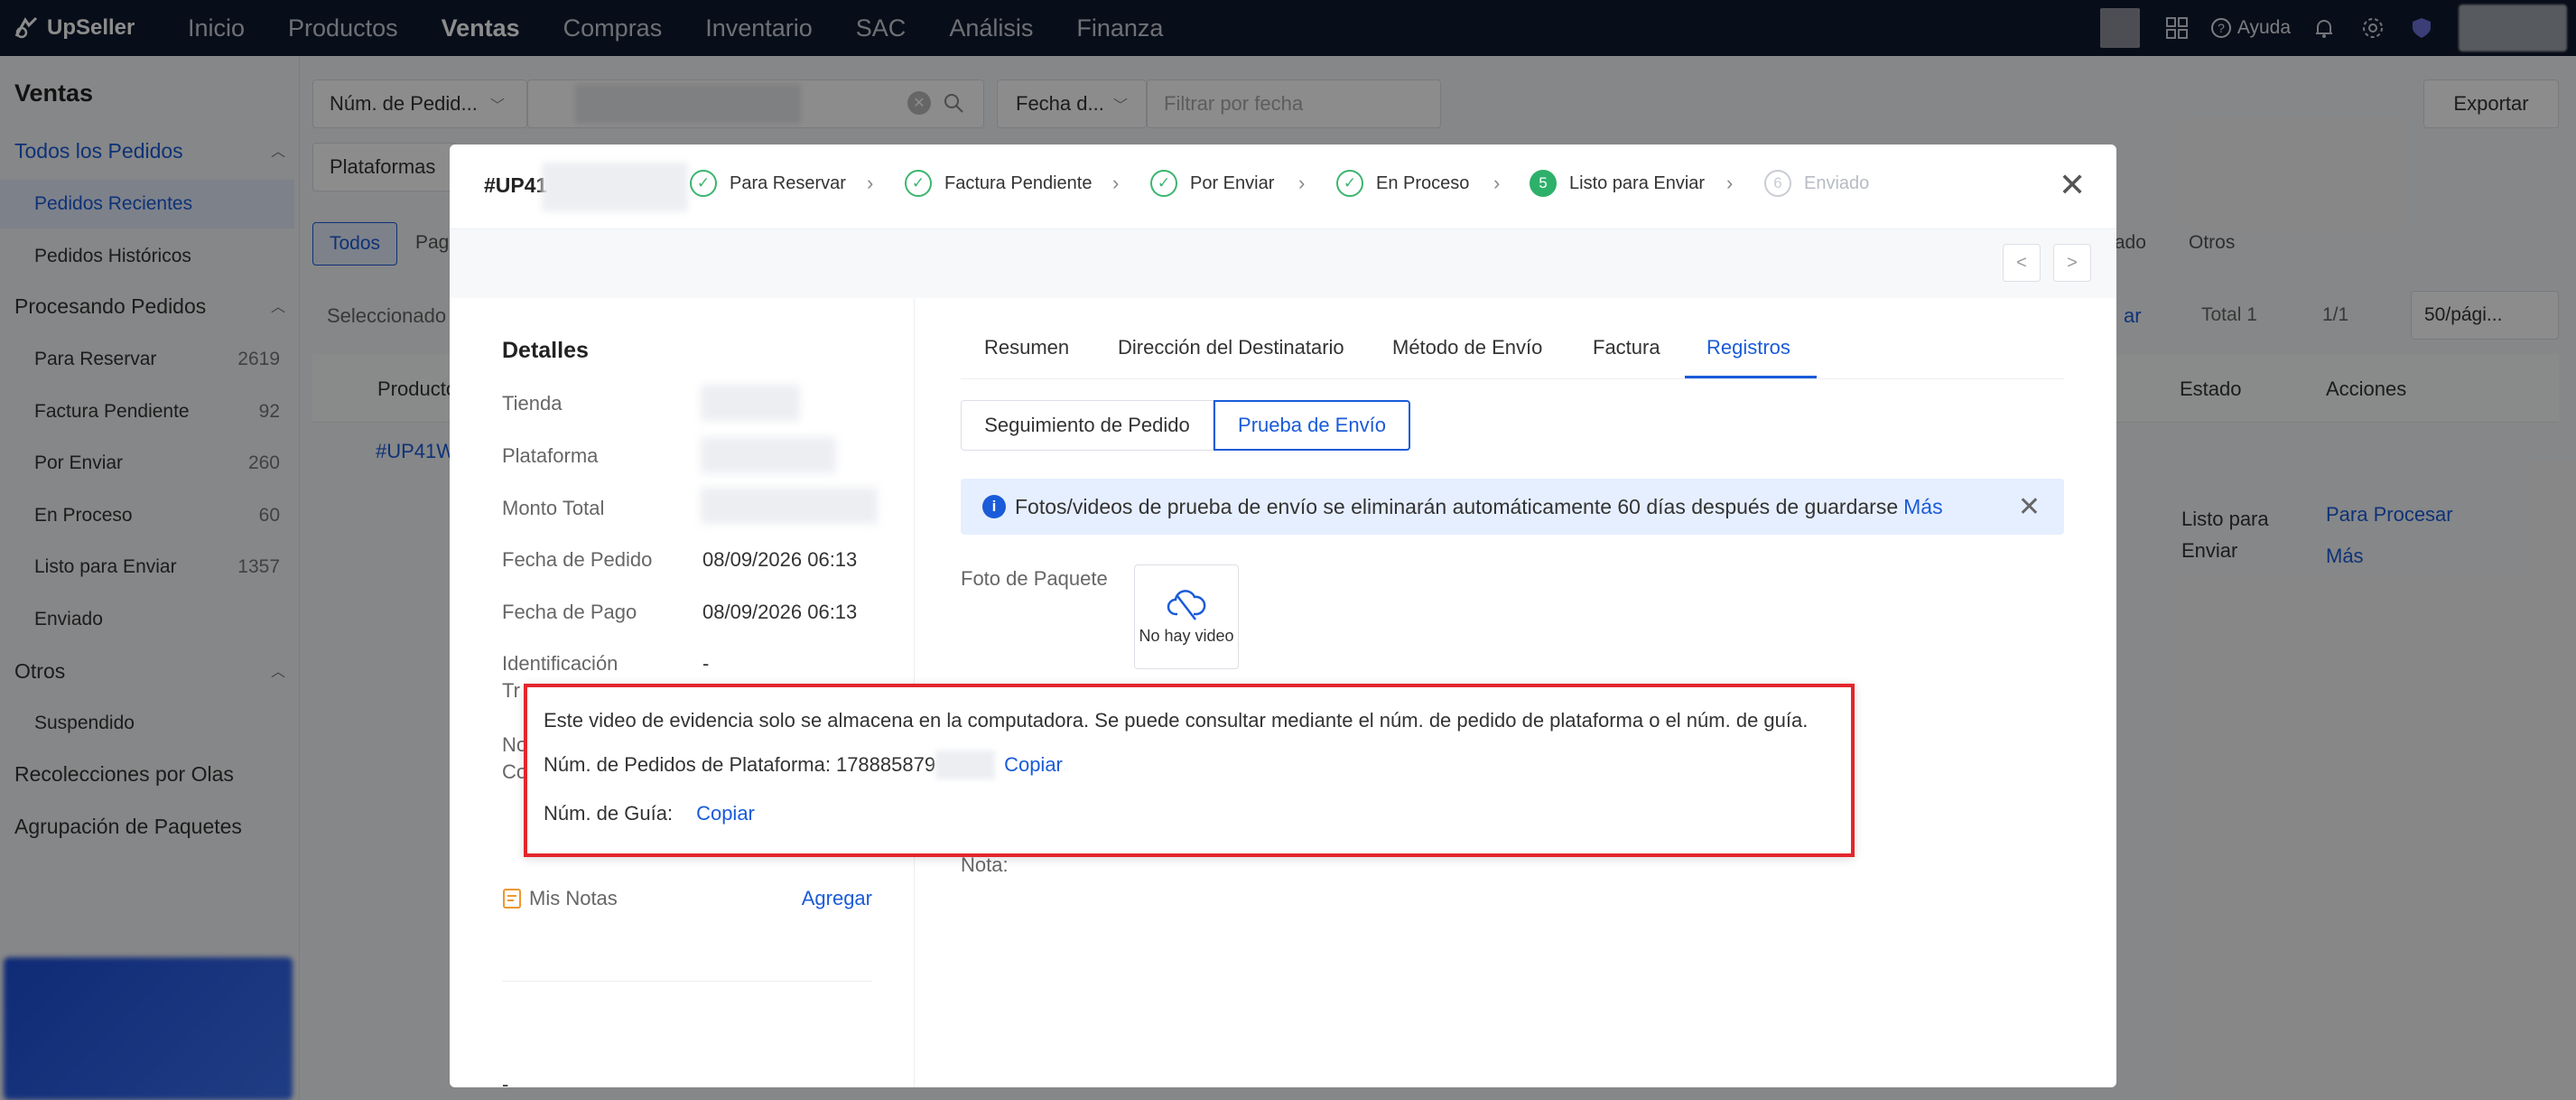 The height and width of the screenshot is (1100, 2576). What do you see at coordinates (1748, 347) in the screenshot?
I see `tab-registros: Registros` at bounding box center [1748, 347].